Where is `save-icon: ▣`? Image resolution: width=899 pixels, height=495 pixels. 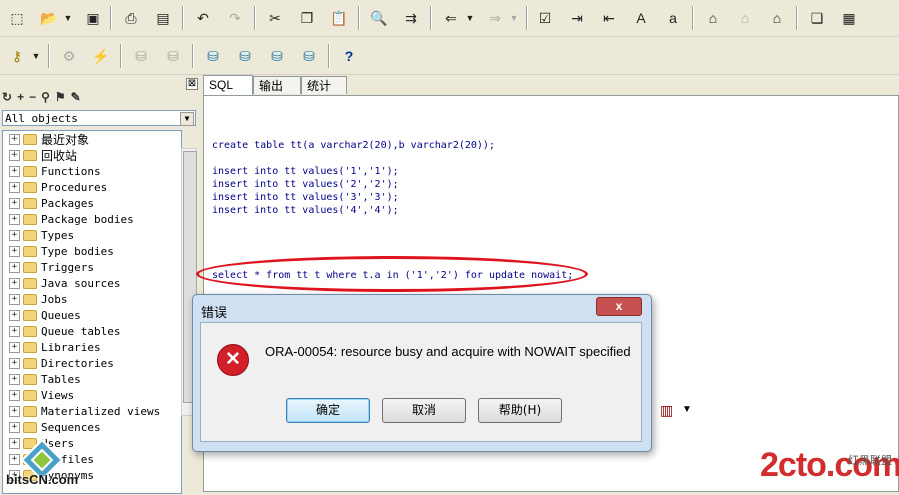
save-icon: ▣ is located at coordinates (93, 18).